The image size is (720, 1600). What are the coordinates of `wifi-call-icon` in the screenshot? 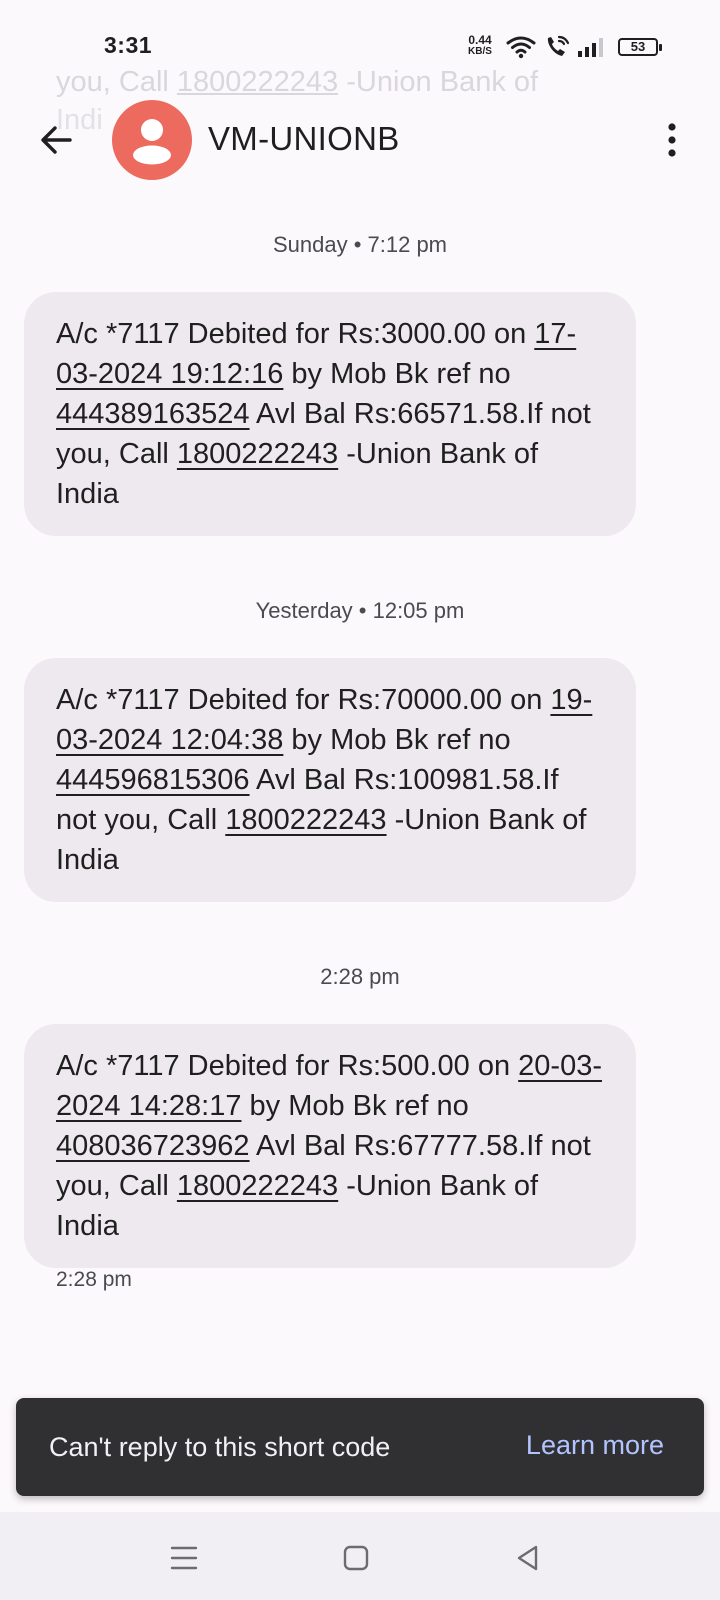 It's located at (558, 45).